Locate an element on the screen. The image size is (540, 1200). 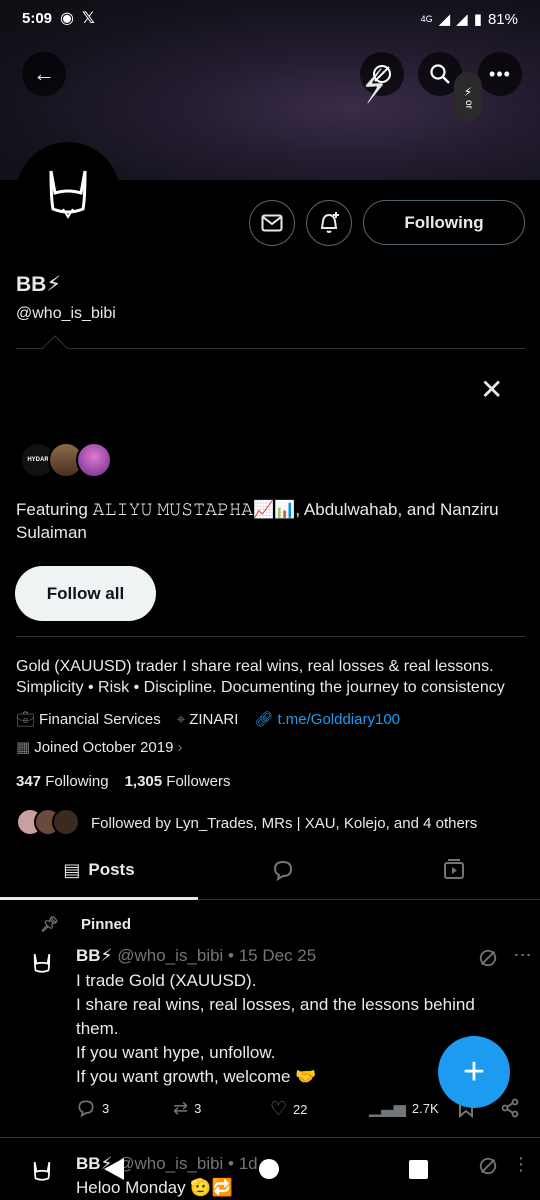
status-bar: 5:09 ◉ 𝕏 4G ◢ ◢ ▮ 81% is located at coordinates (270, 20).